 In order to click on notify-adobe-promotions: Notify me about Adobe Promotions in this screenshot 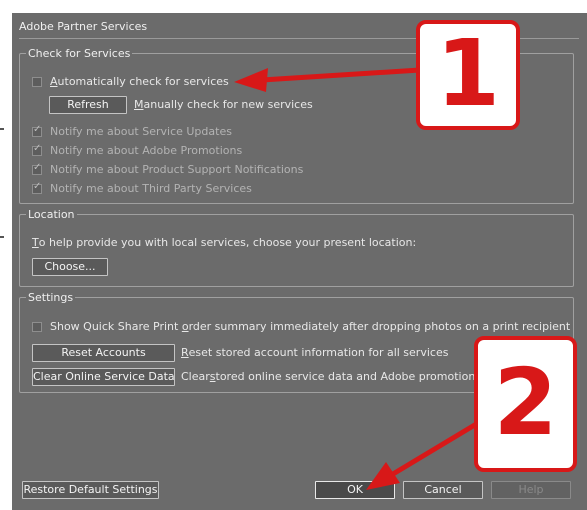, I will do `click(137, 150)`.